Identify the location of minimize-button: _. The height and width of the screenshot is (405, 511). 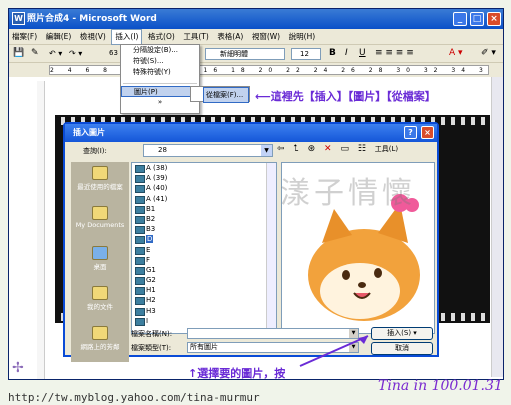
(460, 19).